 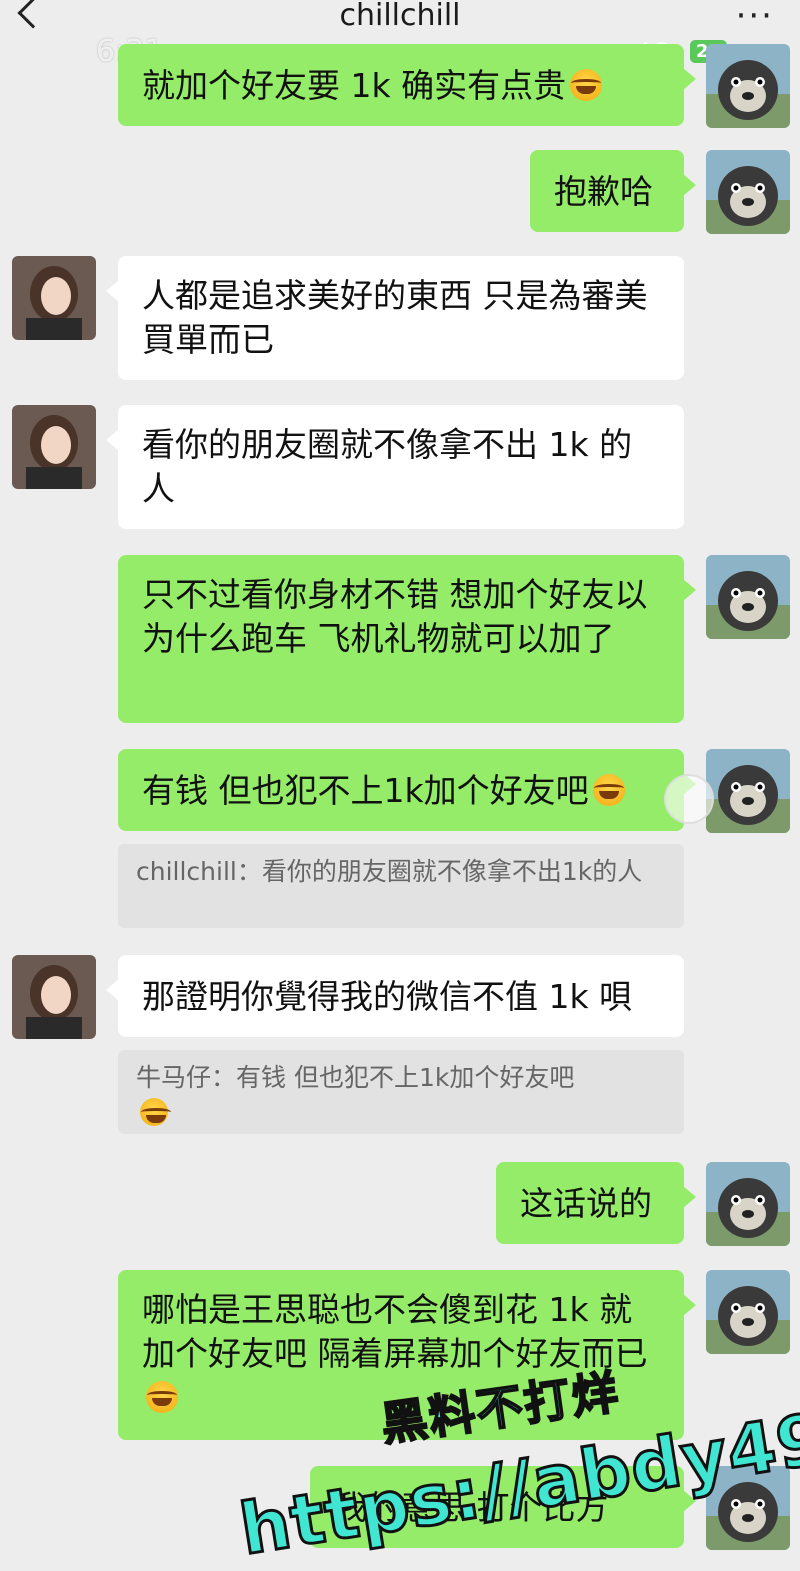 I want to click on message-bubble-received: 人都是追求美好的東西 只是為審美買單而已, so click(x=395, y=318).